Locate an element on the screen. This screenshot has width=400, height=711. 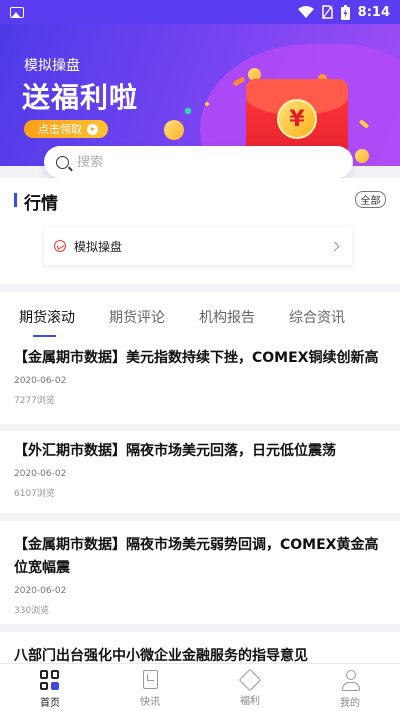
nav-label: 我的 is located at coordinates (350, 703).